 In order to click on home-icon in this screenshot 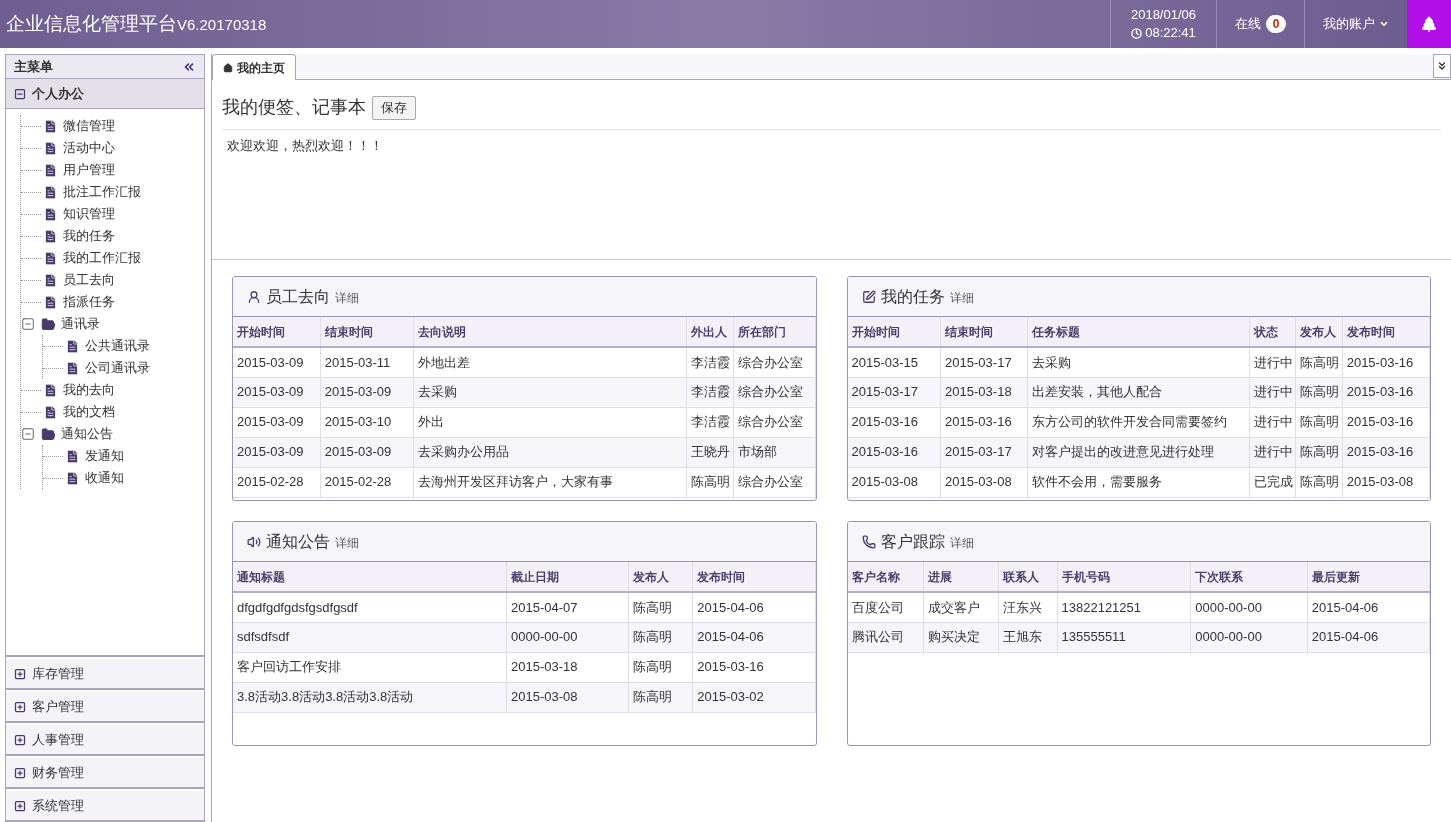, I will do `click(228, 67)`.